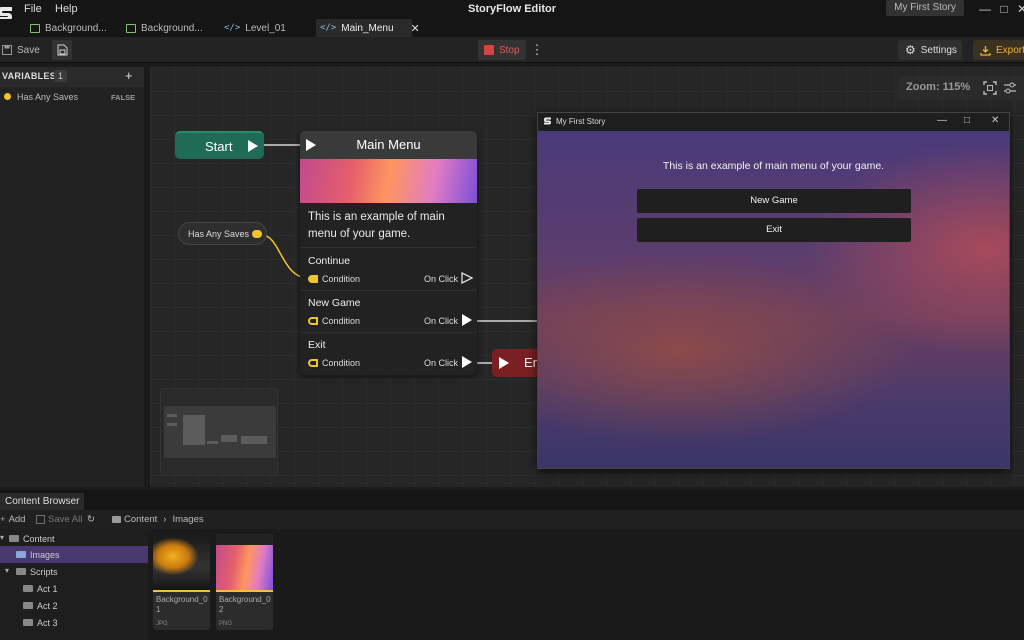 This screenshot has height=640, width=1024. I want to click on chevron-right-icon: ›, so click(165, 519).